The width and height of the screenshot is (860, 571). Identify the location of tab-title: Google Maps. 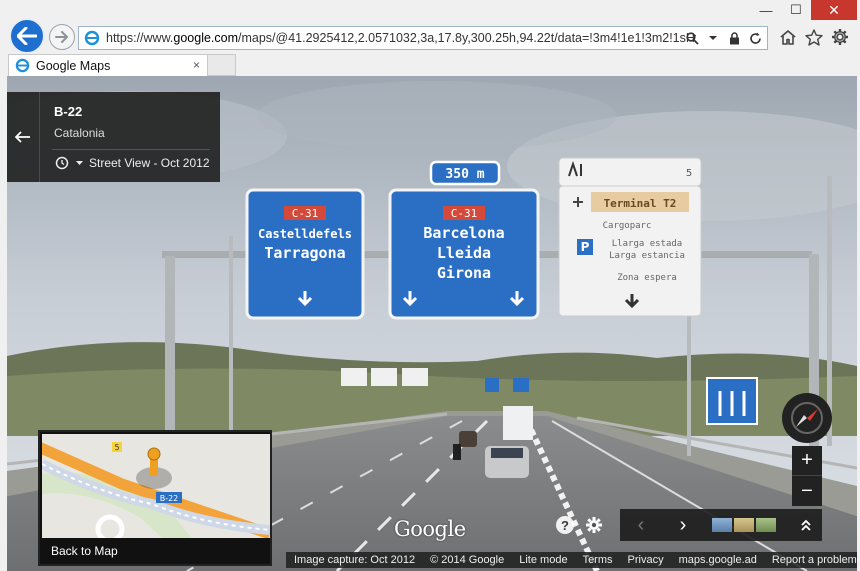
(73, 65).